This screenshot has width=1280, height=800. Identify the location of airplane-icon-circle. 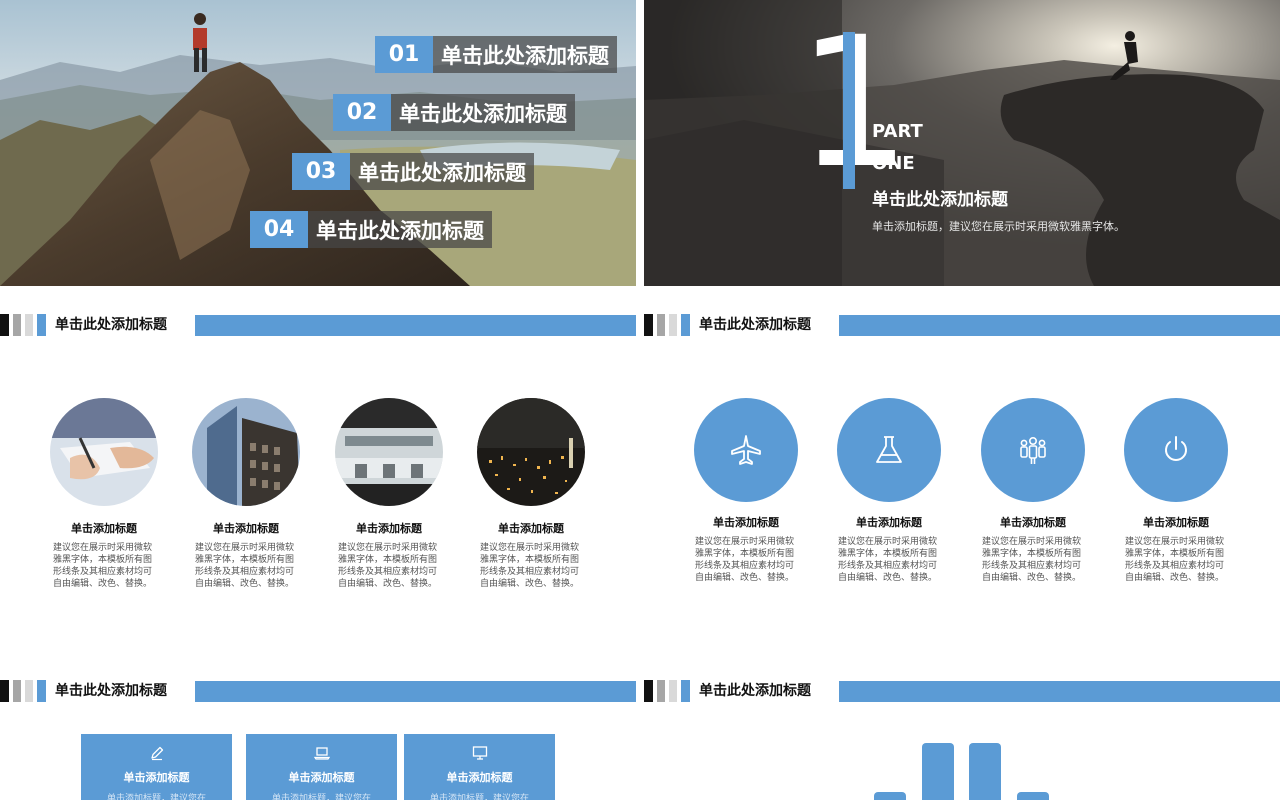
(746, 450).